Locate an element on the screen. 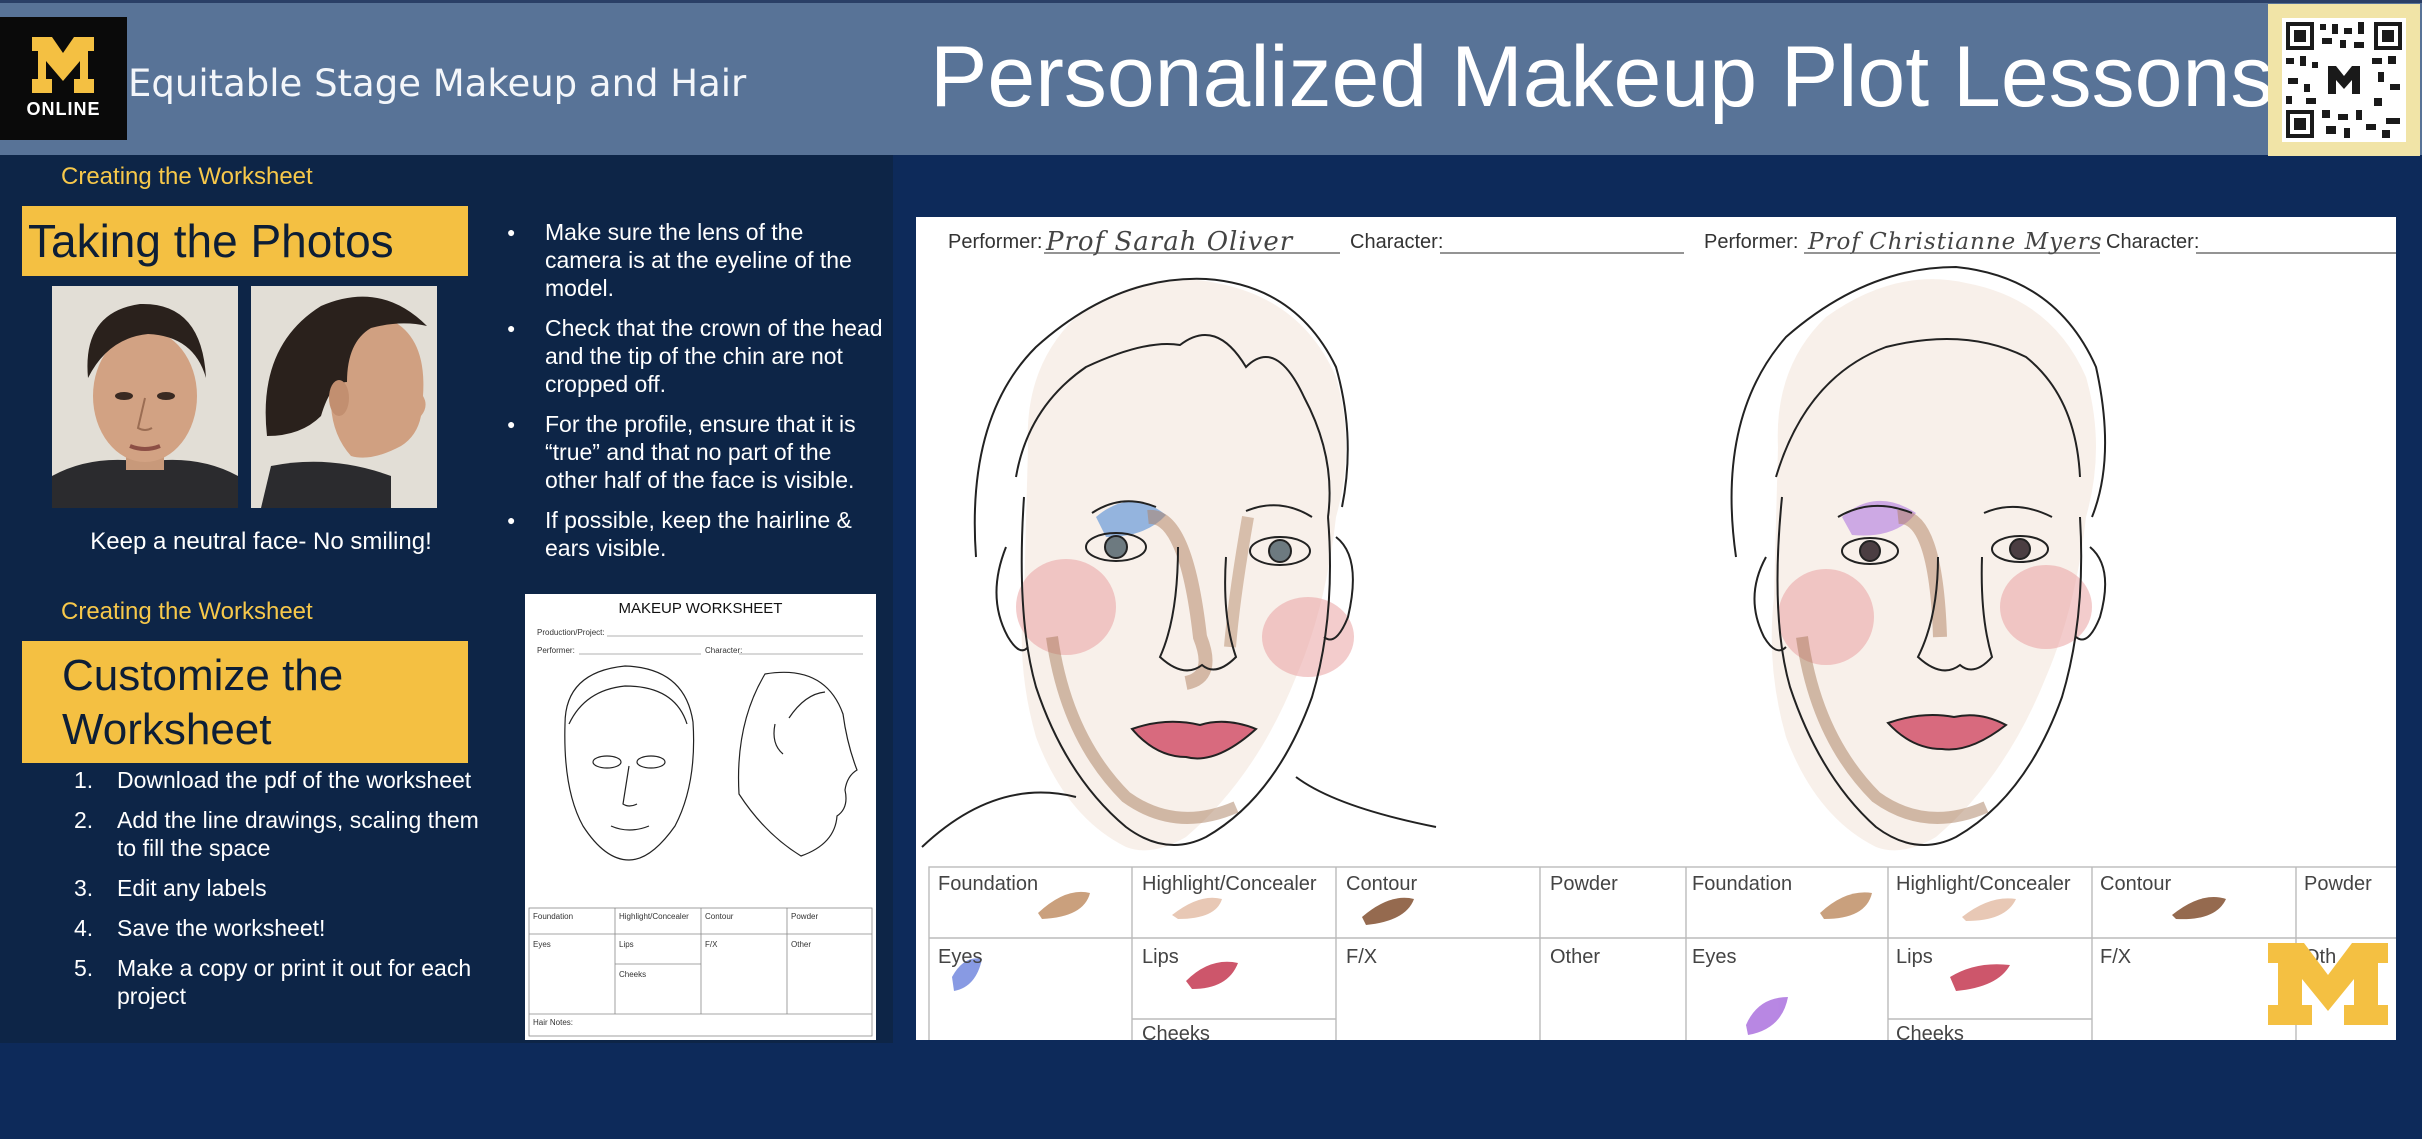 The image size is (2422, 1139). qr-code-icon is located at coordinates (2344, 80).